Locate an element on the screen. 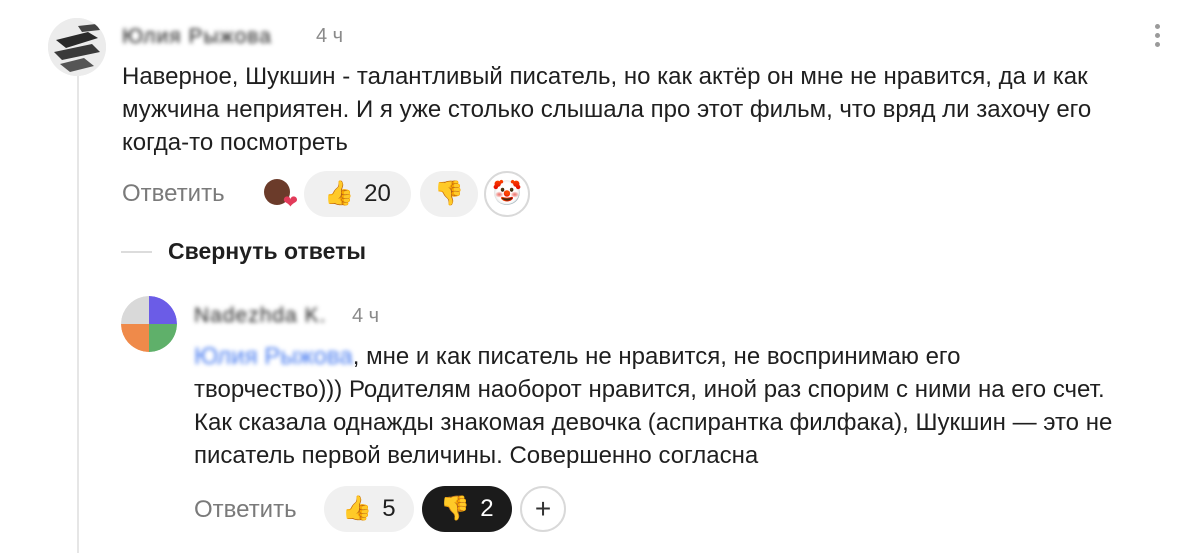  plus-icon: + is located at coordinates (543, 508).